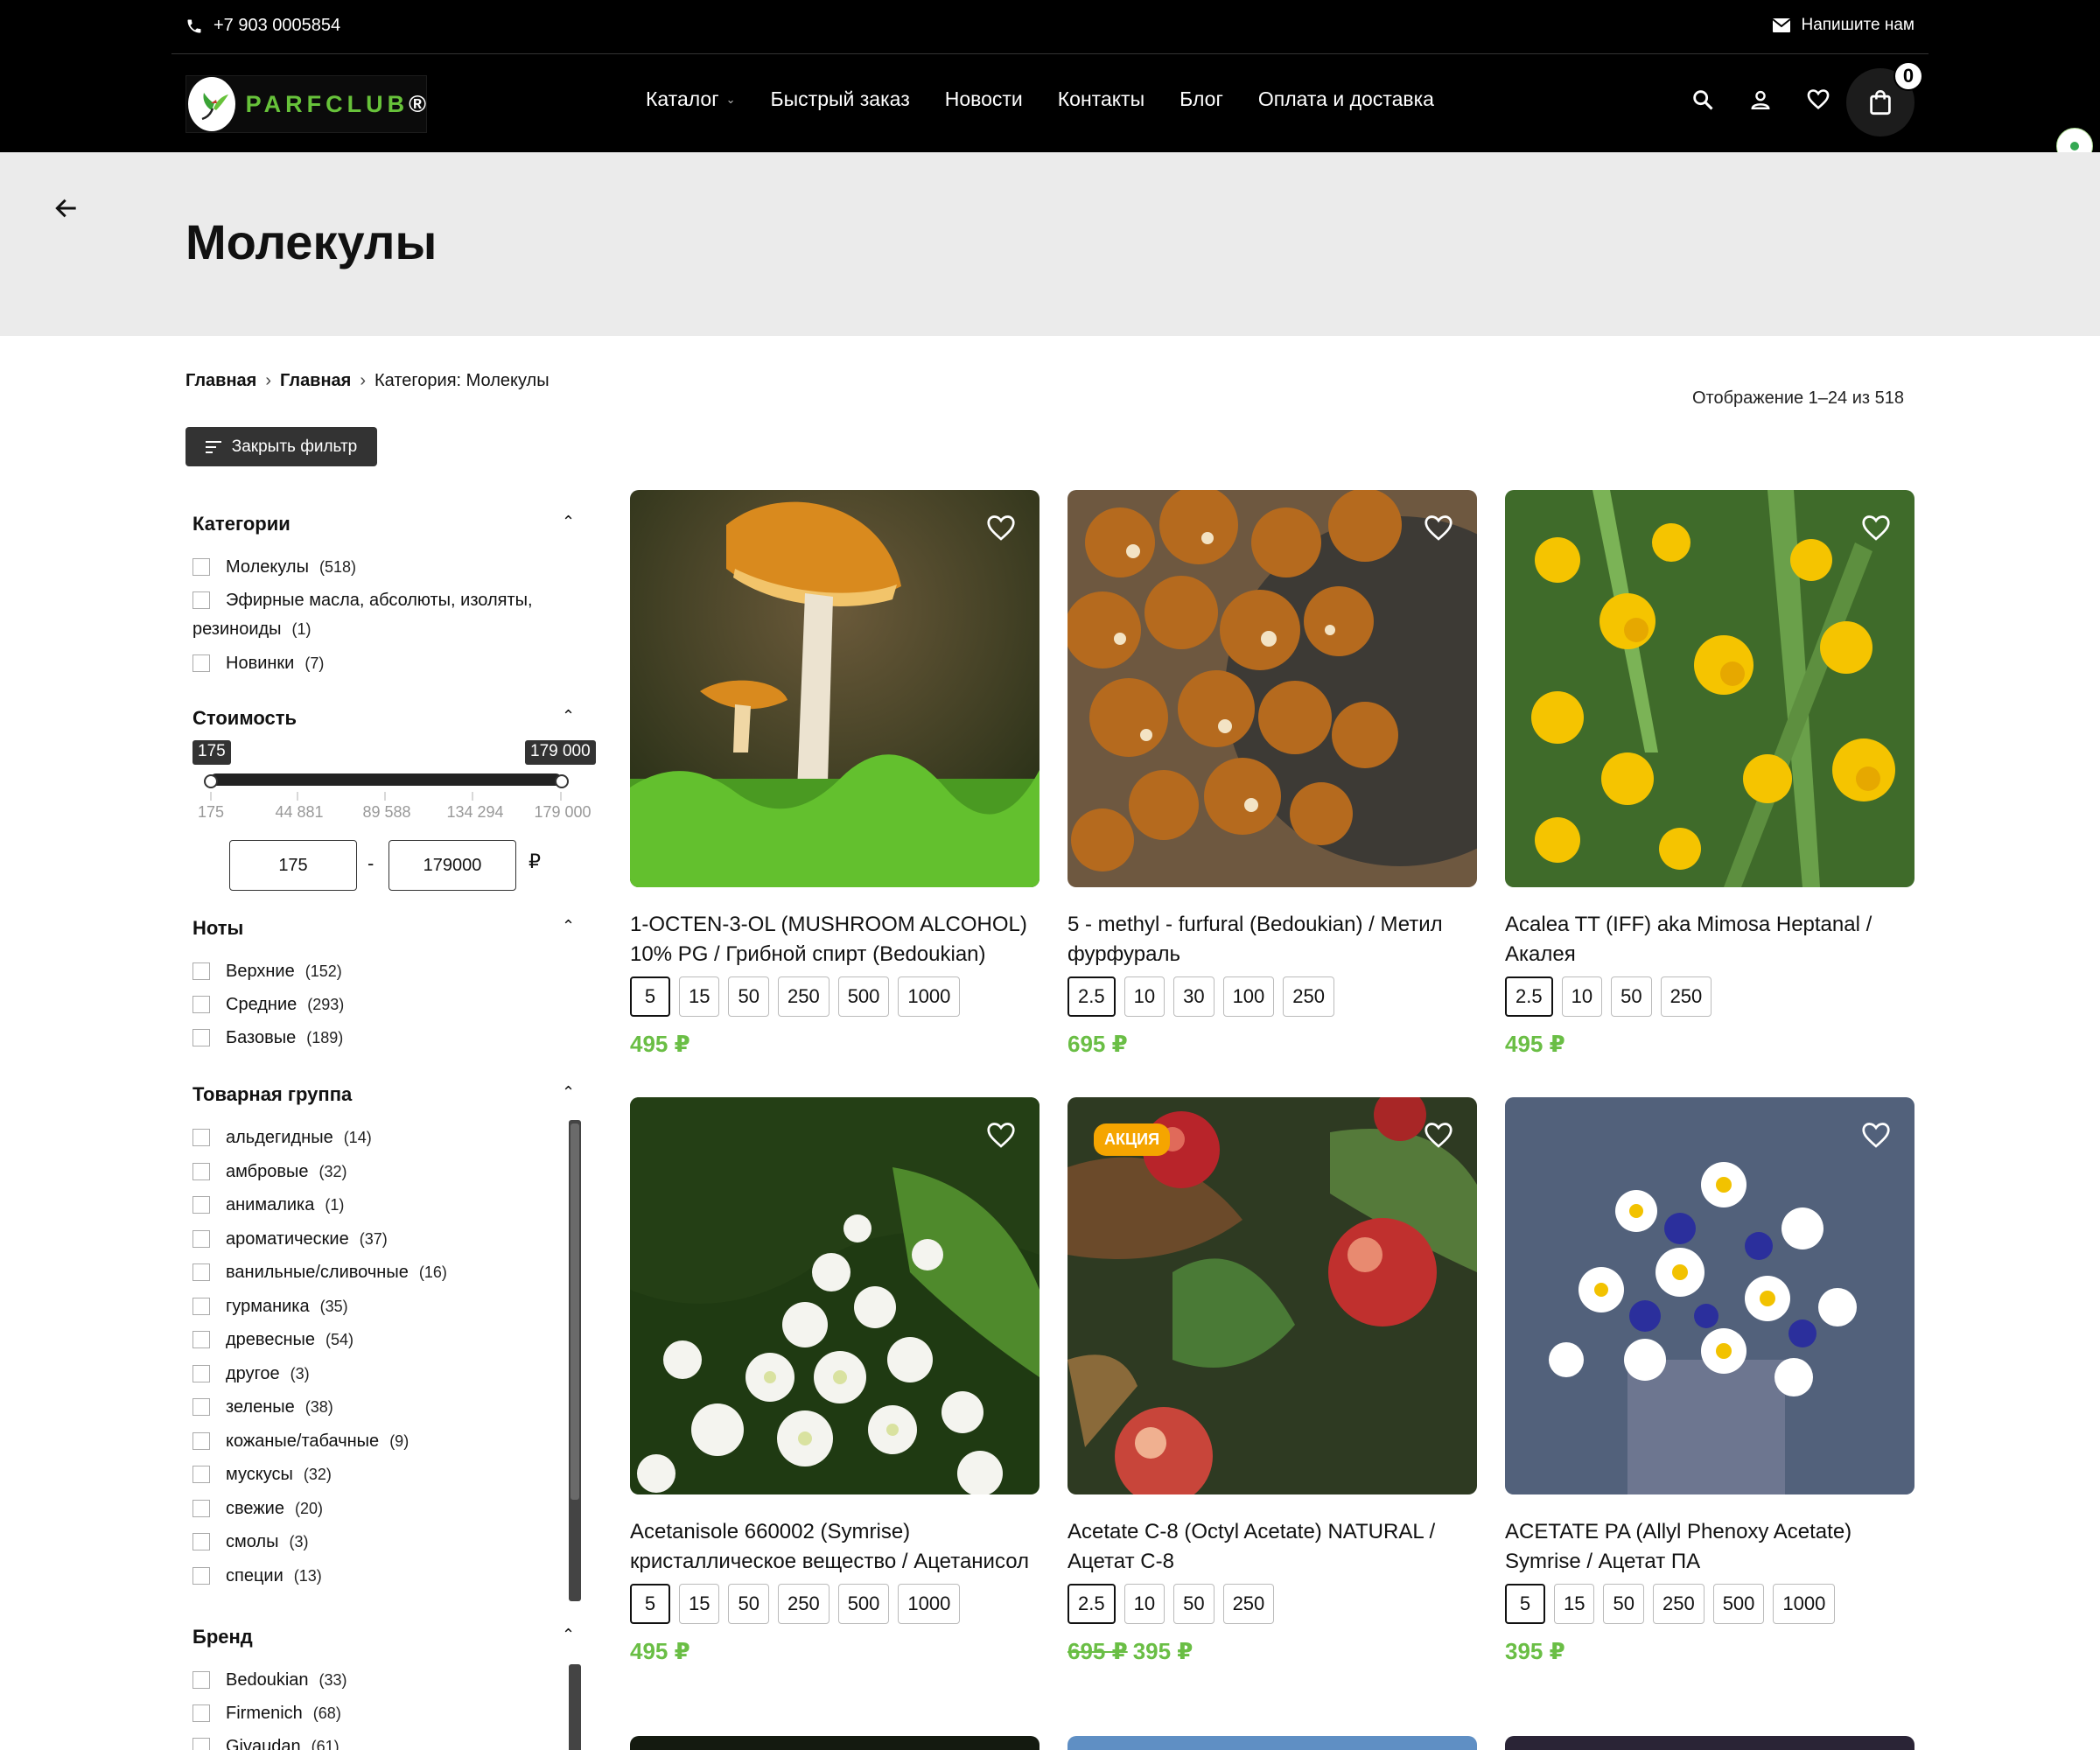 The image size is (2100, 1750). I want to click on filter-brand-item: Bedoukian (33), so click(269, 1680).